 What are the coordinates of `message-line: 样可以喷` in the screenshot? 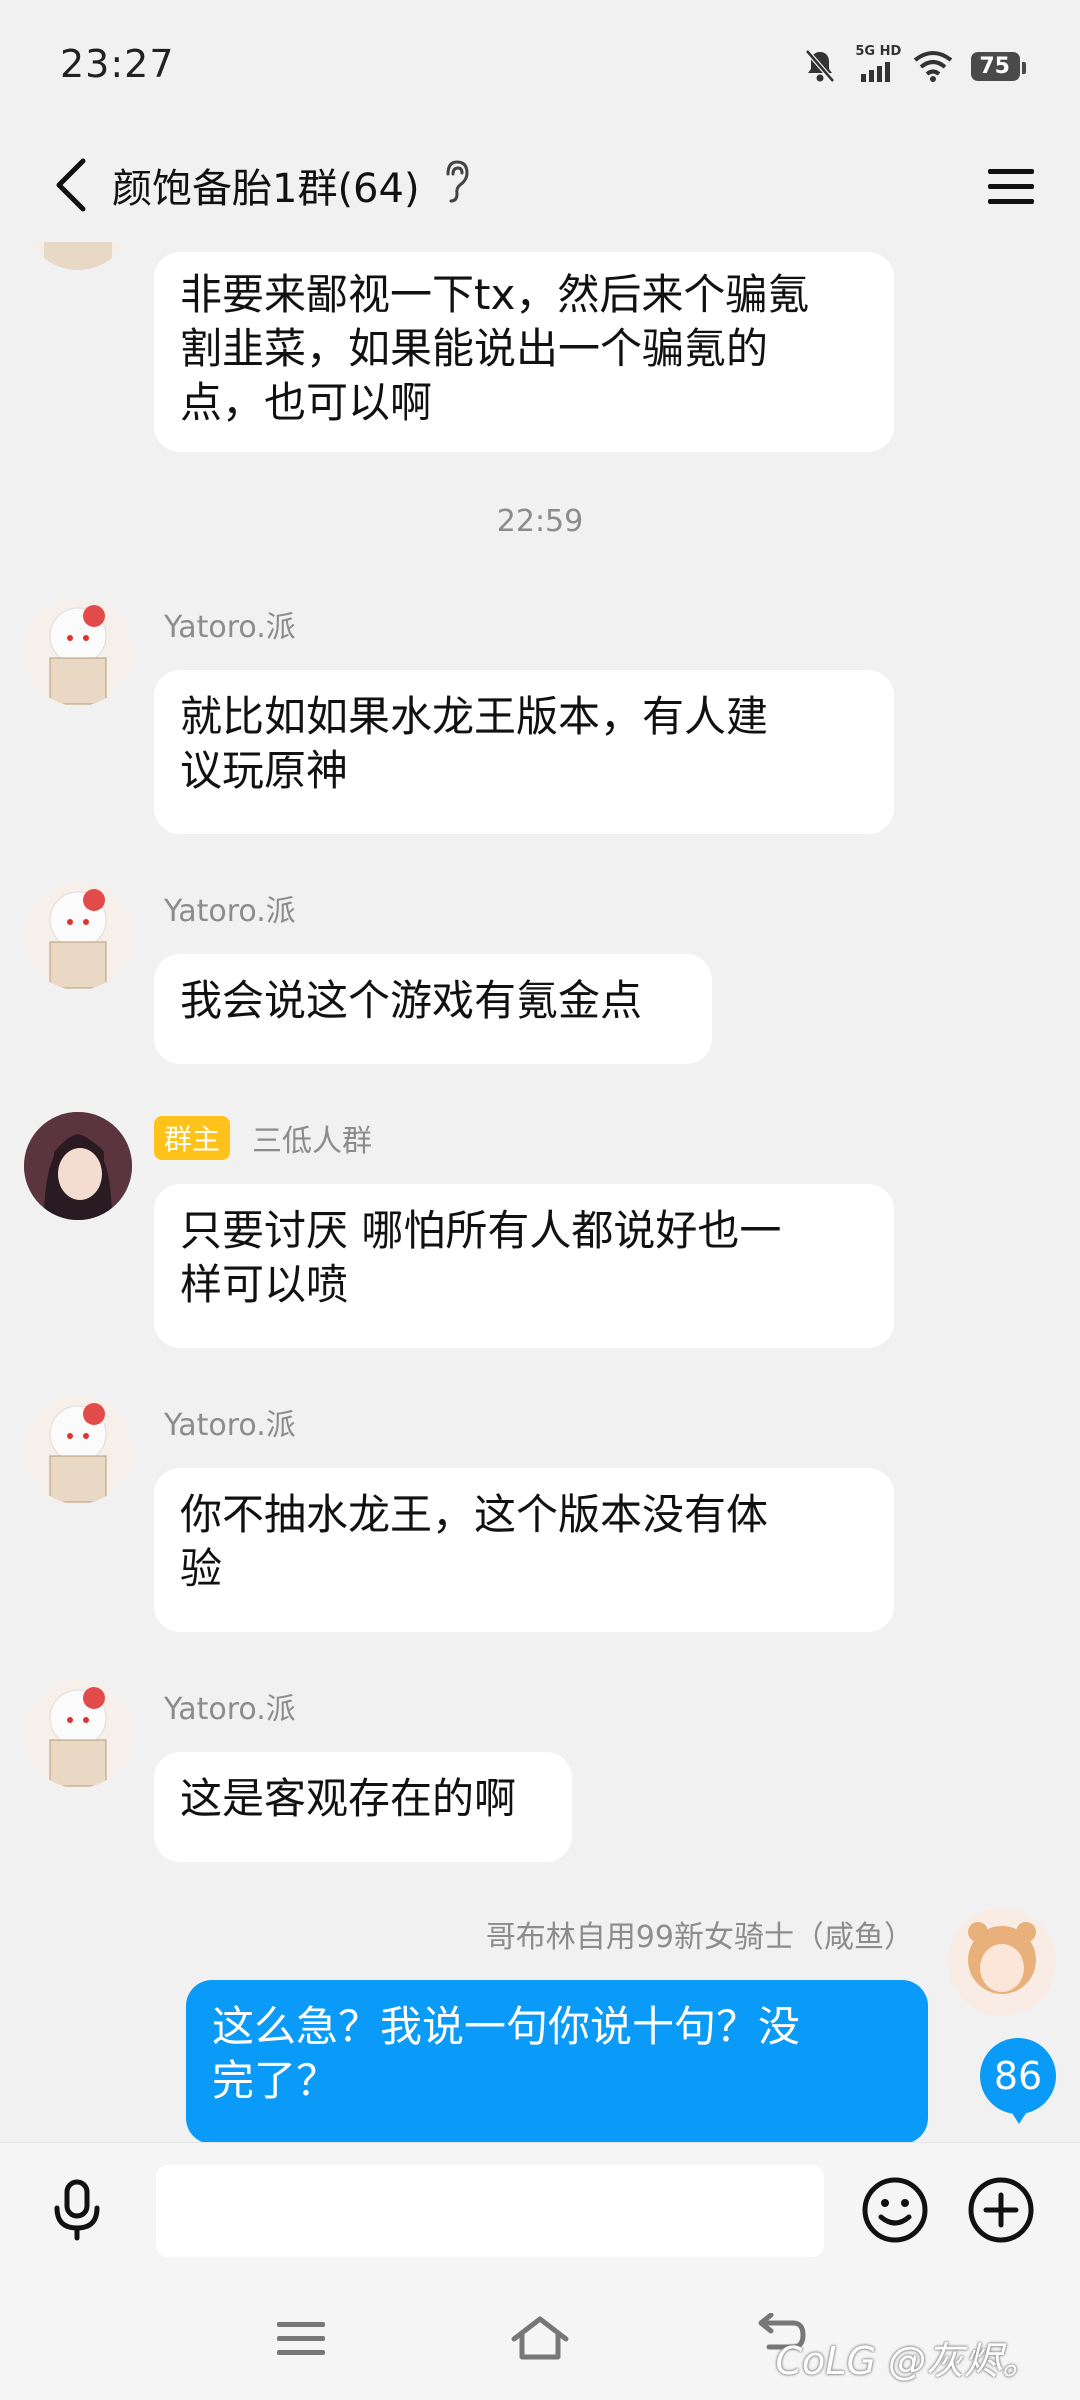 It's located at (264, 1284).